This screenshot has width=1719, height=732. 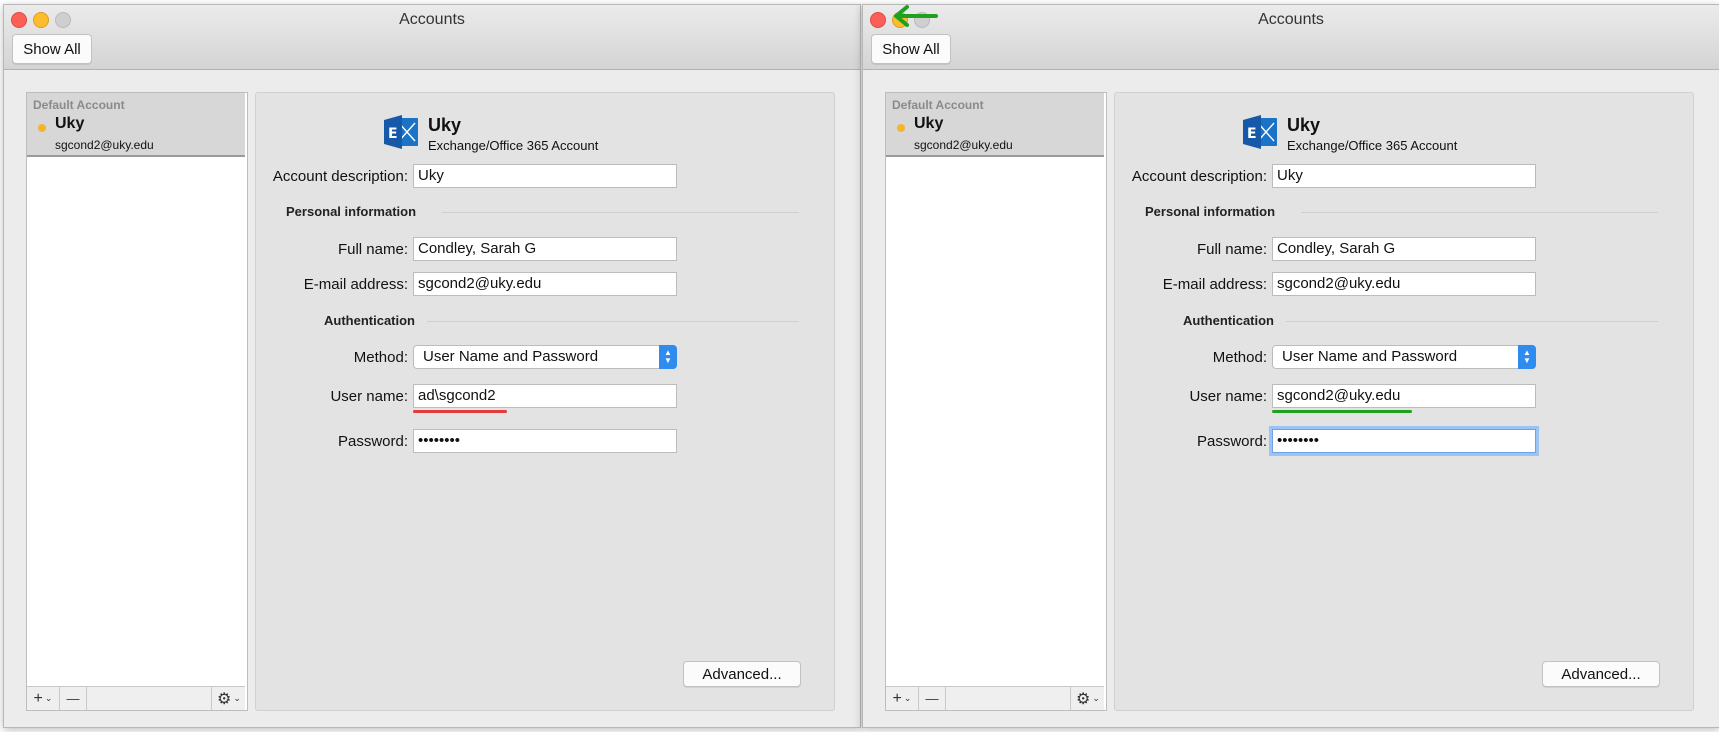 I want to click on user-name-field: ad\sgcond2, so click(x=545, y=396).